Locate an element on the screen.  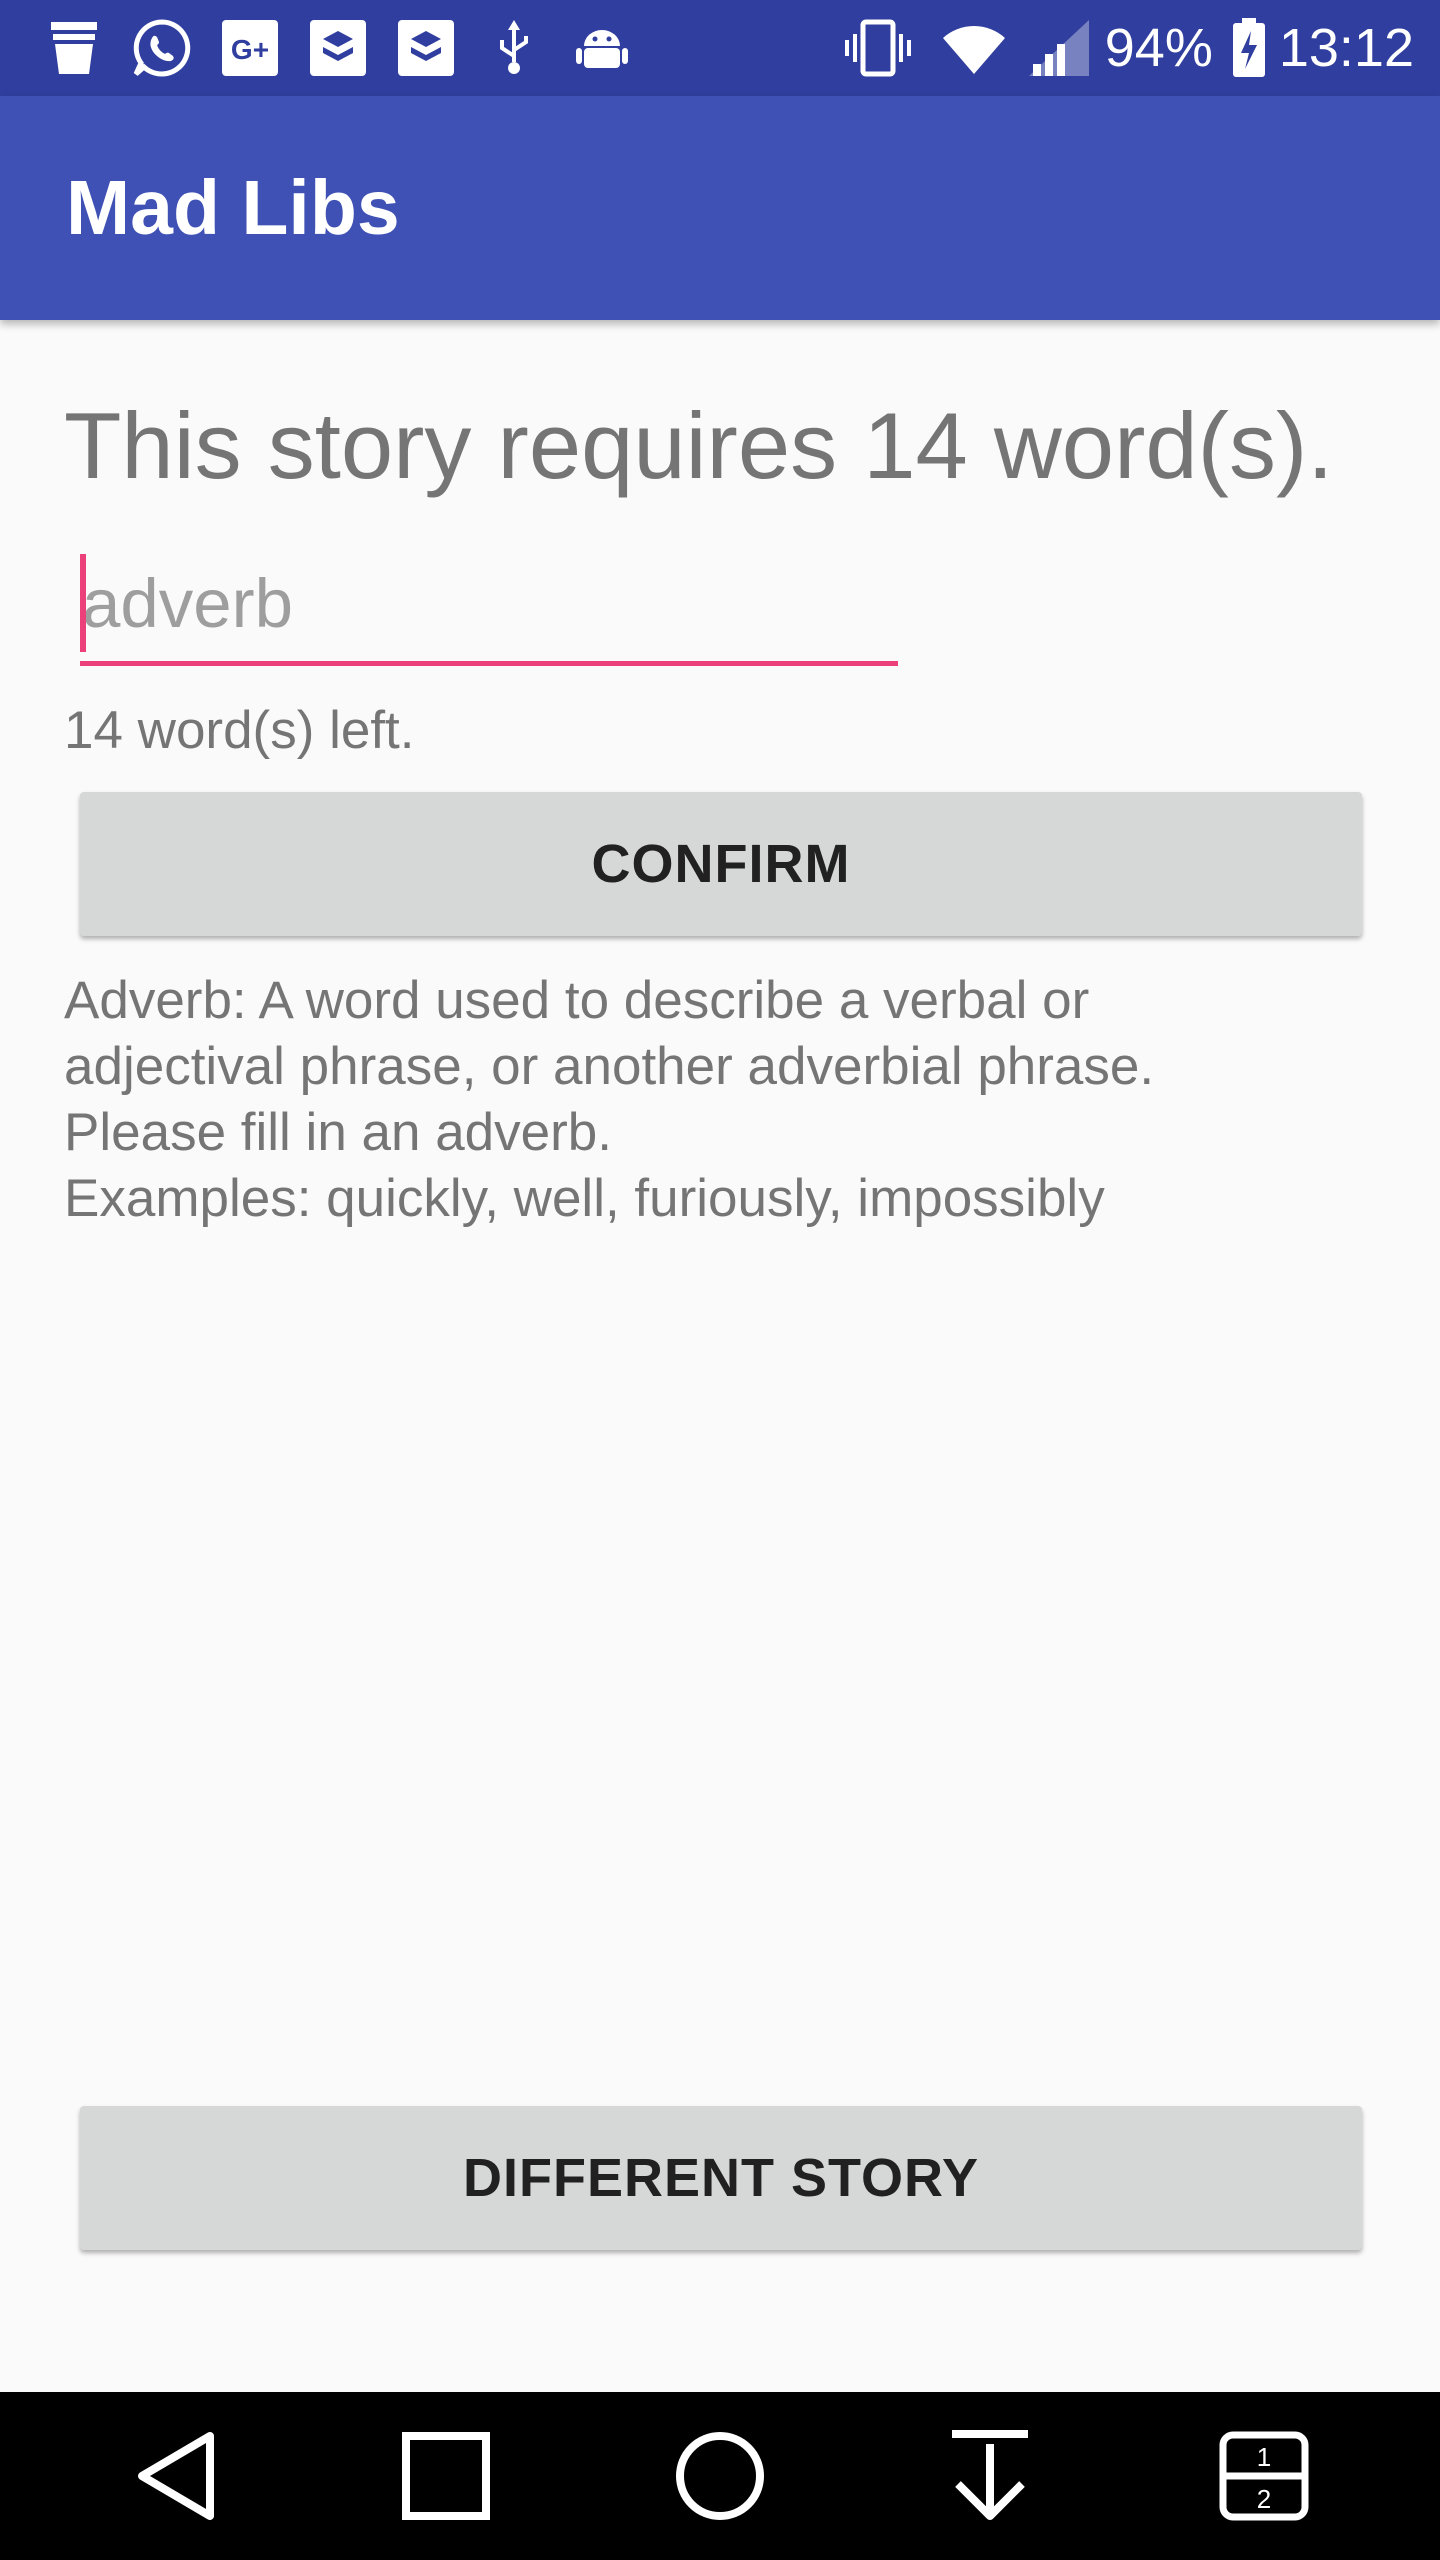
back-button is located at coordinates (177, 2476).